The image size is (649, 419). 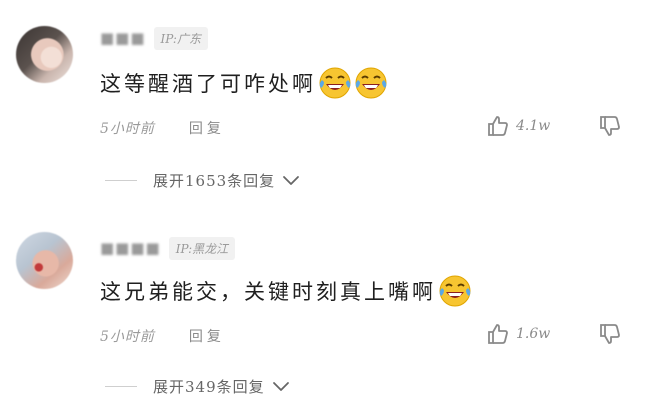 What do you see at coordinates (130, 248) in the screenshot?
I see `user-name: ■■■■` at bounding box center [130, 248].